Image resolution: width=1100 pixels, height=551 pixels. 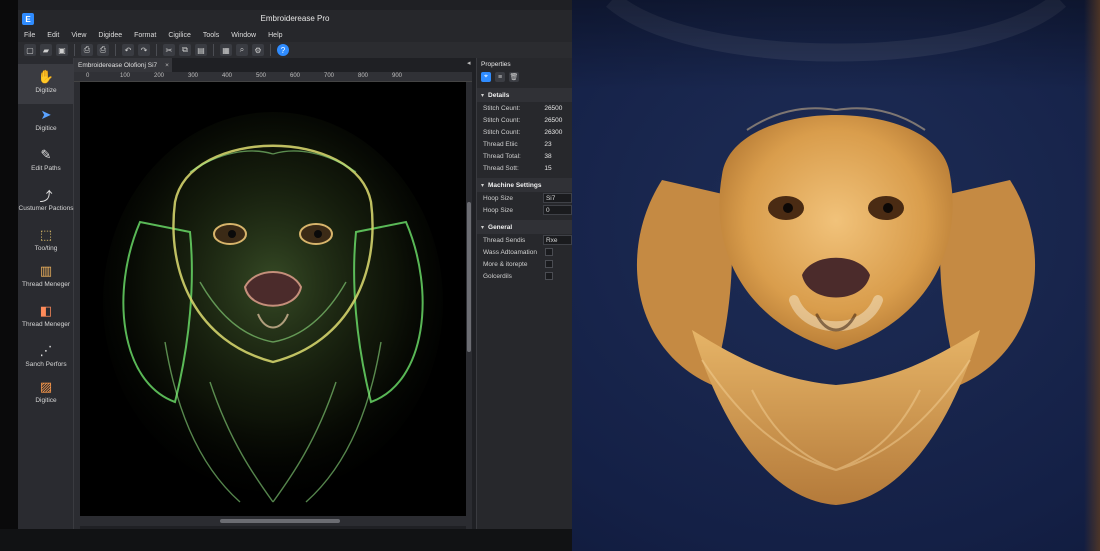 What do you see at coordinates (243, 35) in the screenshot?
I see `menu-window: Window` at bounding box center [243, 35].